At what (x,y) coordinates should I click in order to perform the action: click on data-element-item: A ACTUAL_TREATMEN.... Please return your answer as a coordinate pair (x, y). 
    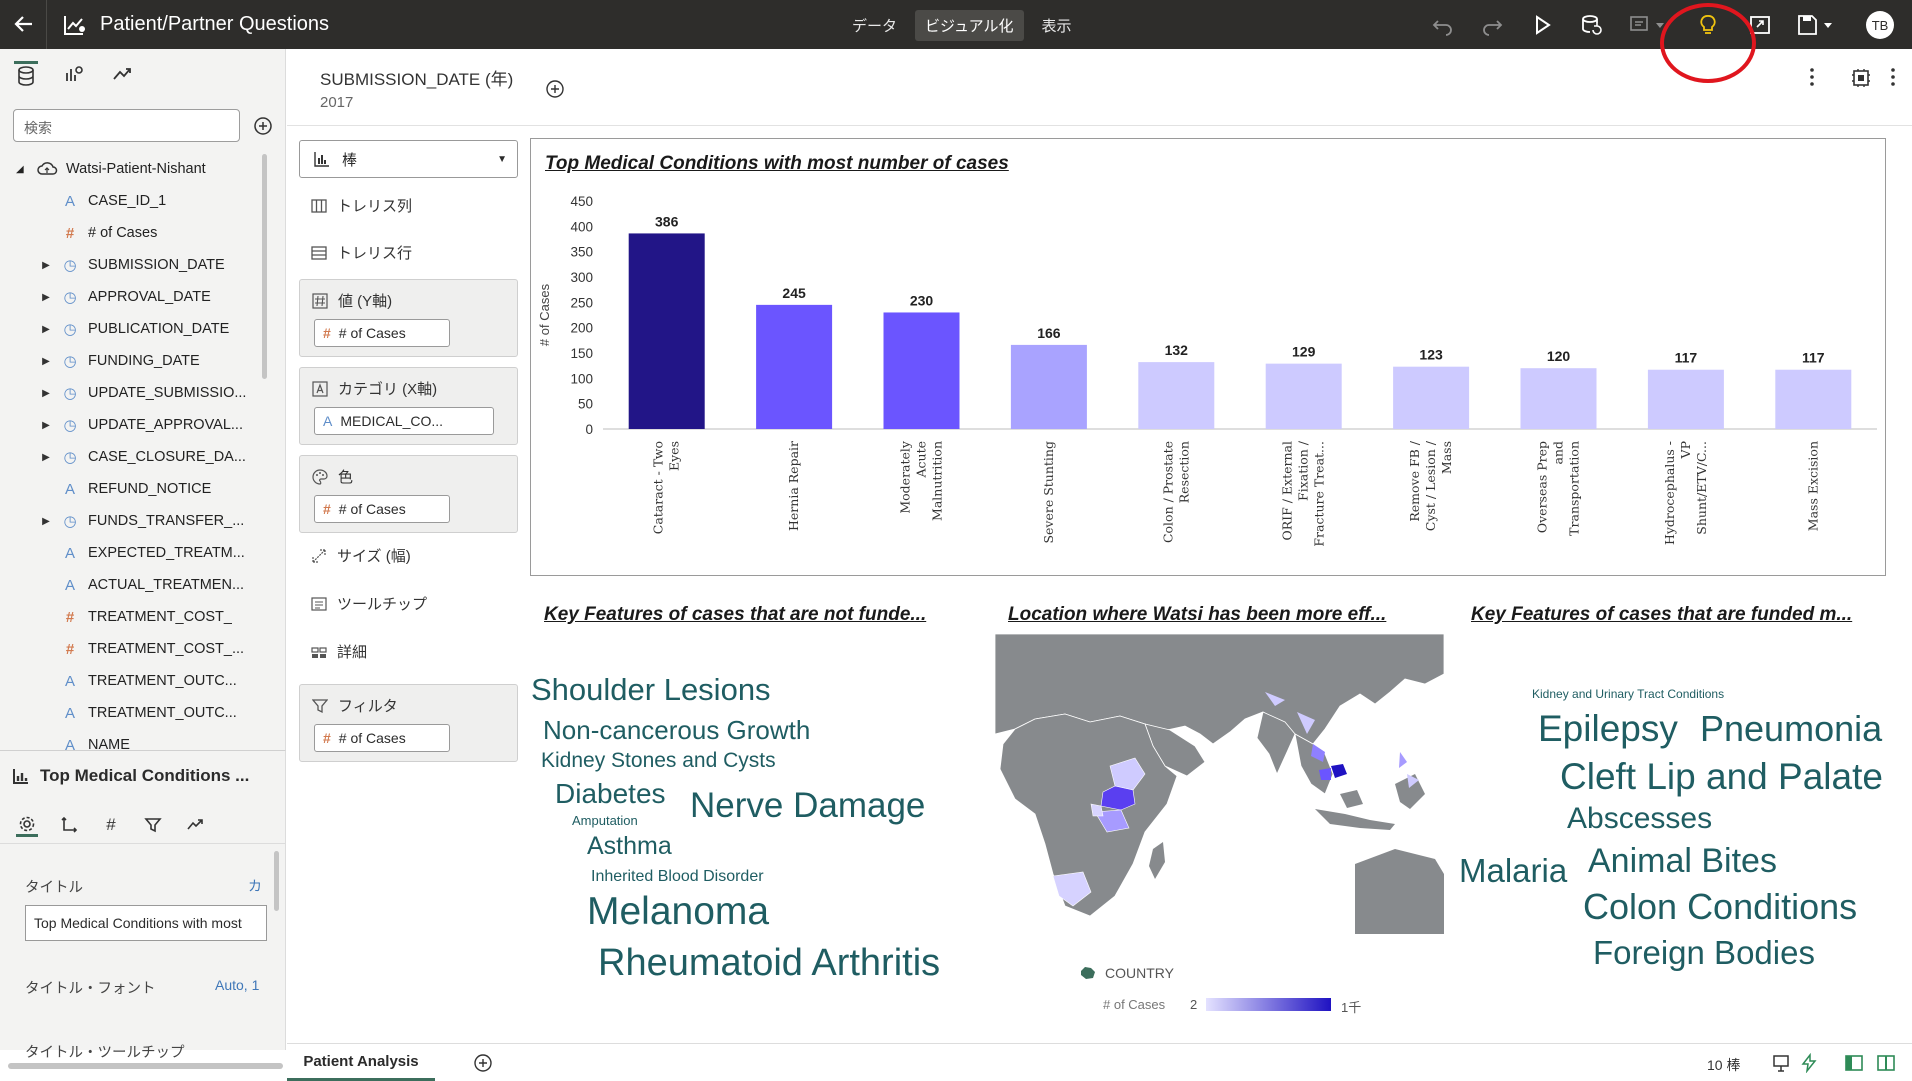
    Looking at the image, I should click on (135, 585).